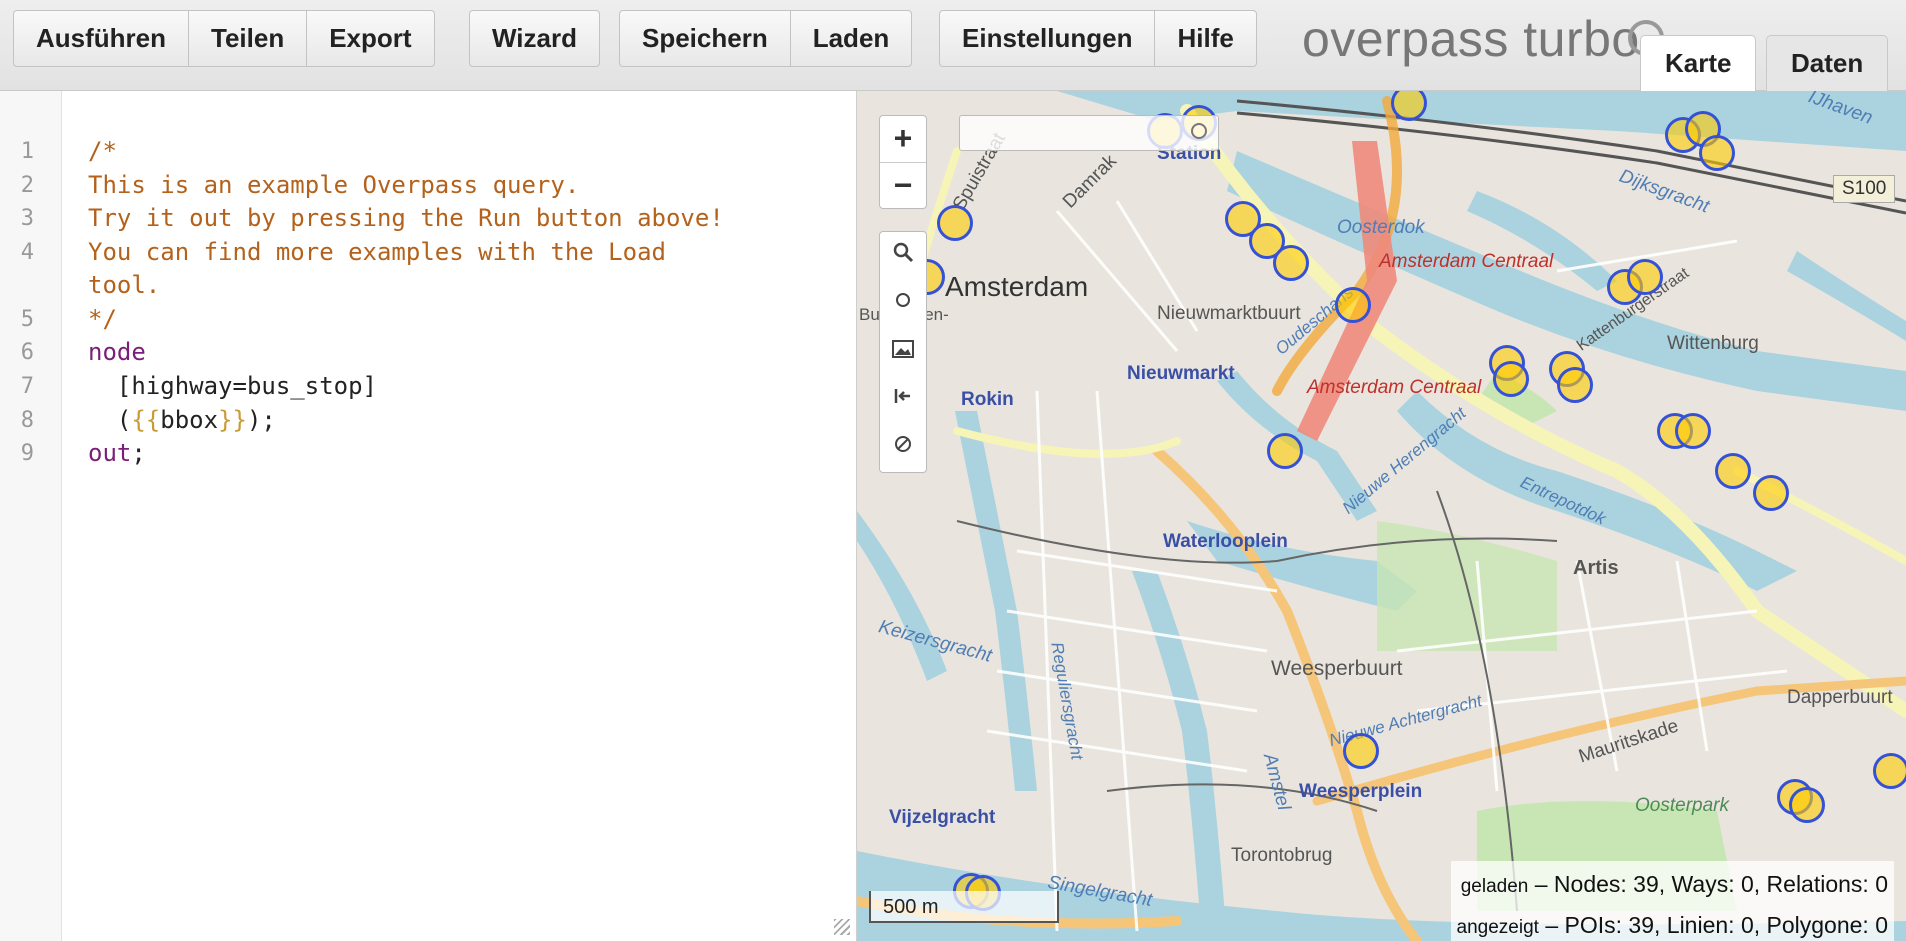 Image resolution: width=1906 pixels, height=941 pixels. What do you see at coordinates (1494, 886) in the screenshot?
I see `loaded-label: geladen` at bounding box center [1494, 886].